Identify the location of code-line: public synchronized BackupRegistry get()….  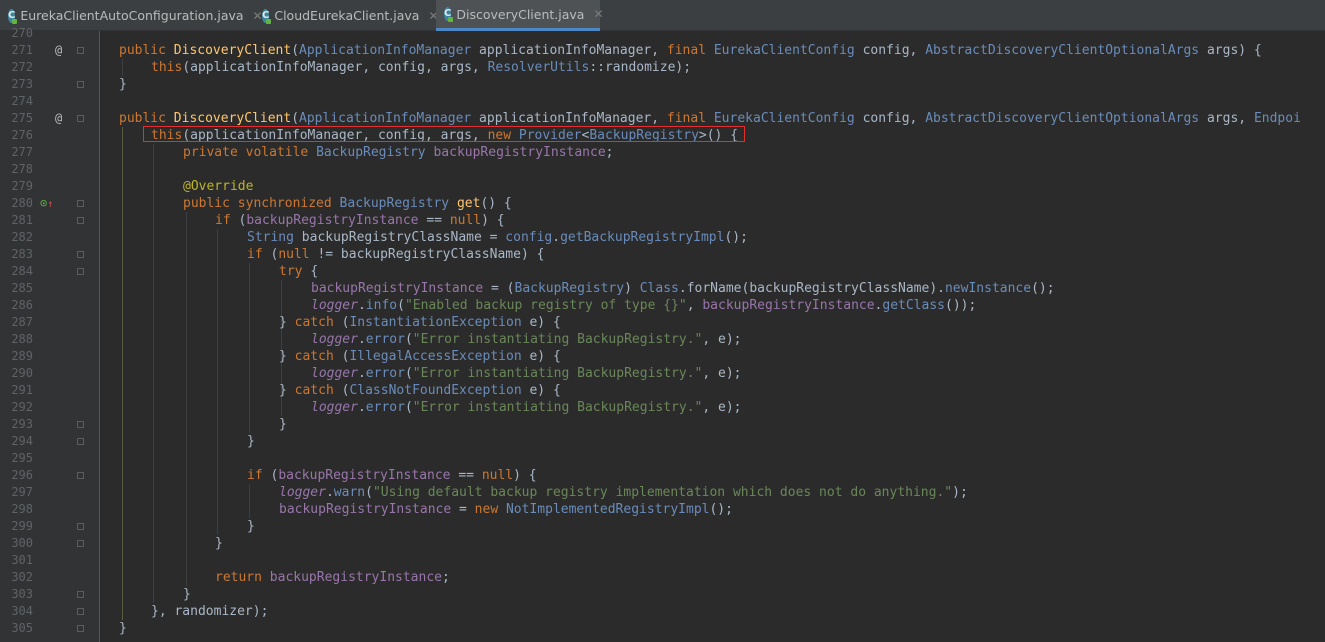
(347, 203).